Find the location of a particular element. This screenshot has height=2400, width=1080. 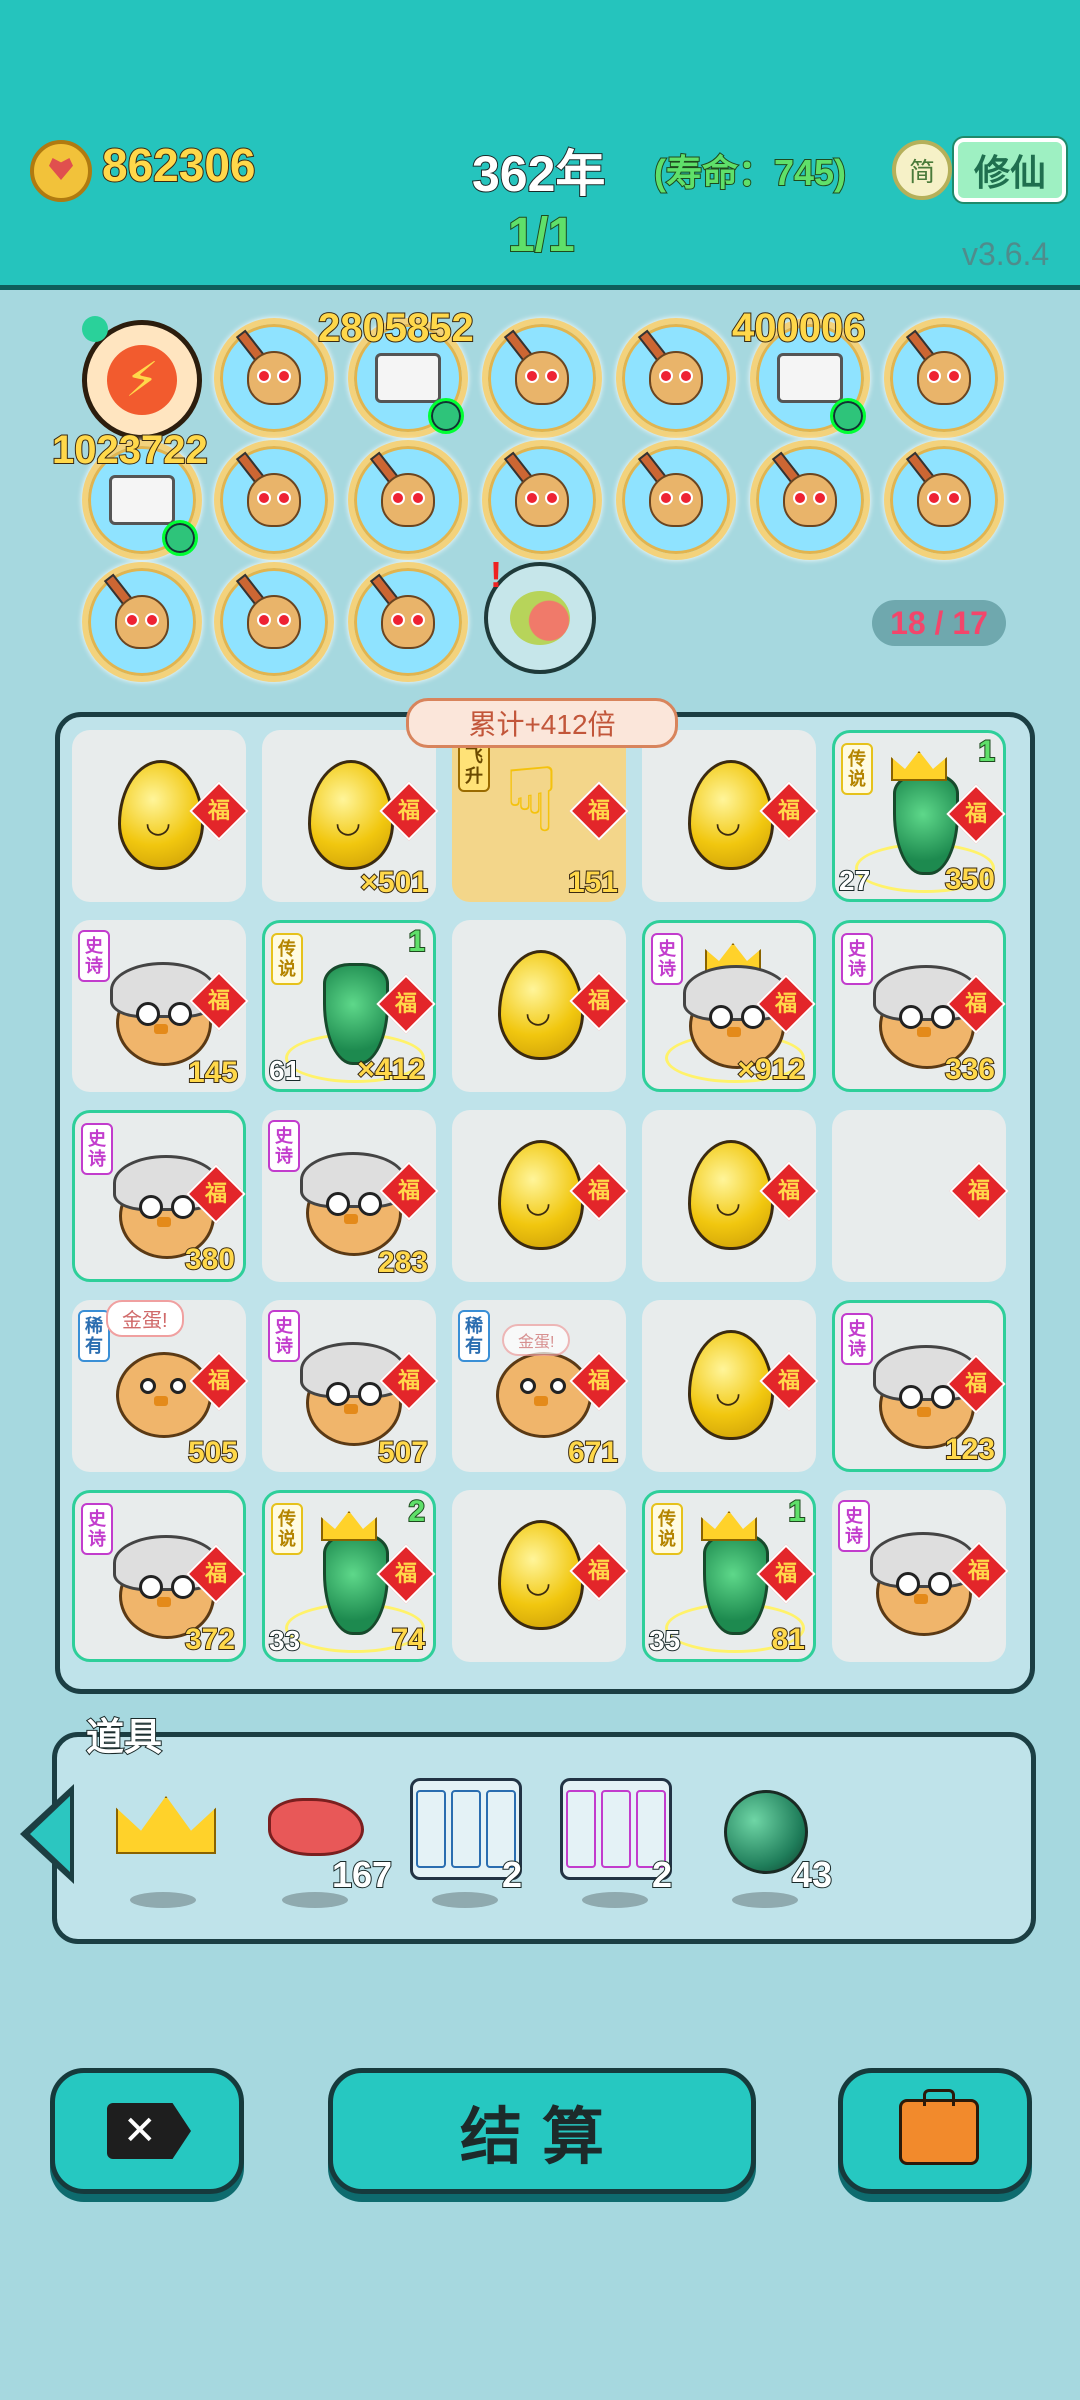

board-cell: 传说福 ×412 61 1 is located at coordinates (349, 1006).